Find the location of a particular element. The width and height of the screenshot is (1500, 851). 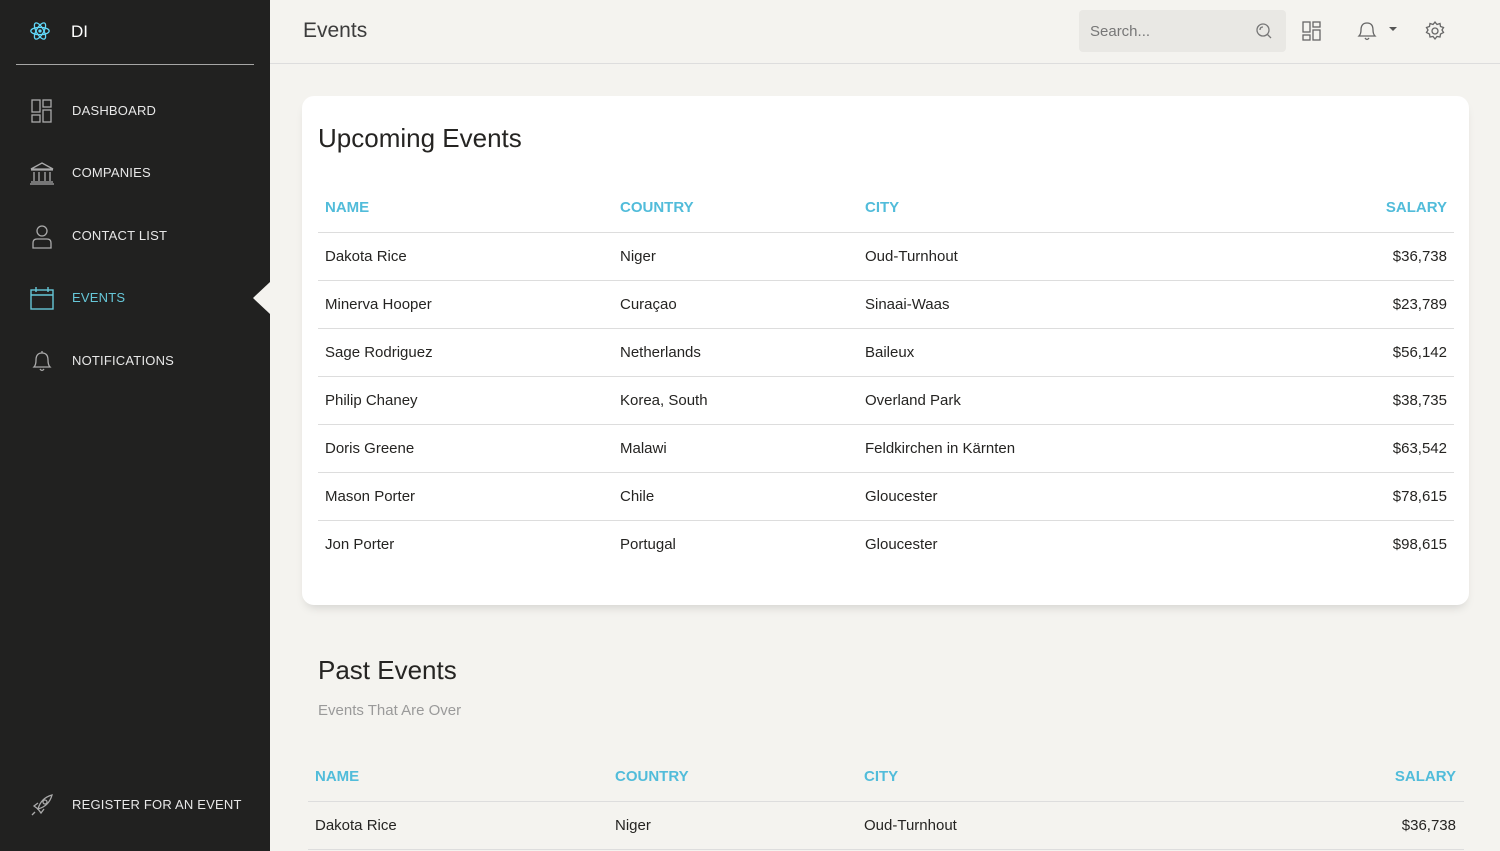

past-events-title: Past Events is located at coordinates (387, 670).